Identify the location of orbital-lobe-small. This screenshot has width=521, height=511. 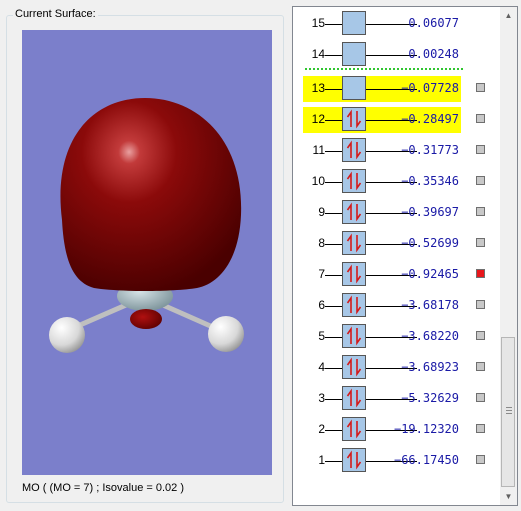
(146, 319).